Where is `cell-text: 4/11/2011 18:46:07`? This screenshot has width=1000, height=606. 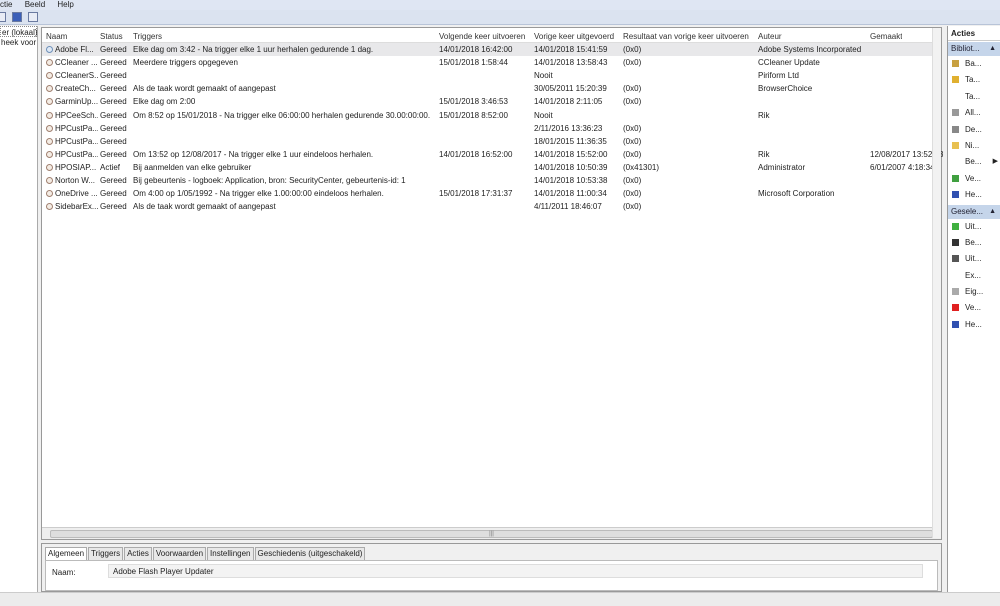
cell-text: 4/11/2011 18:46:07 is located at coordinates (568, 207).